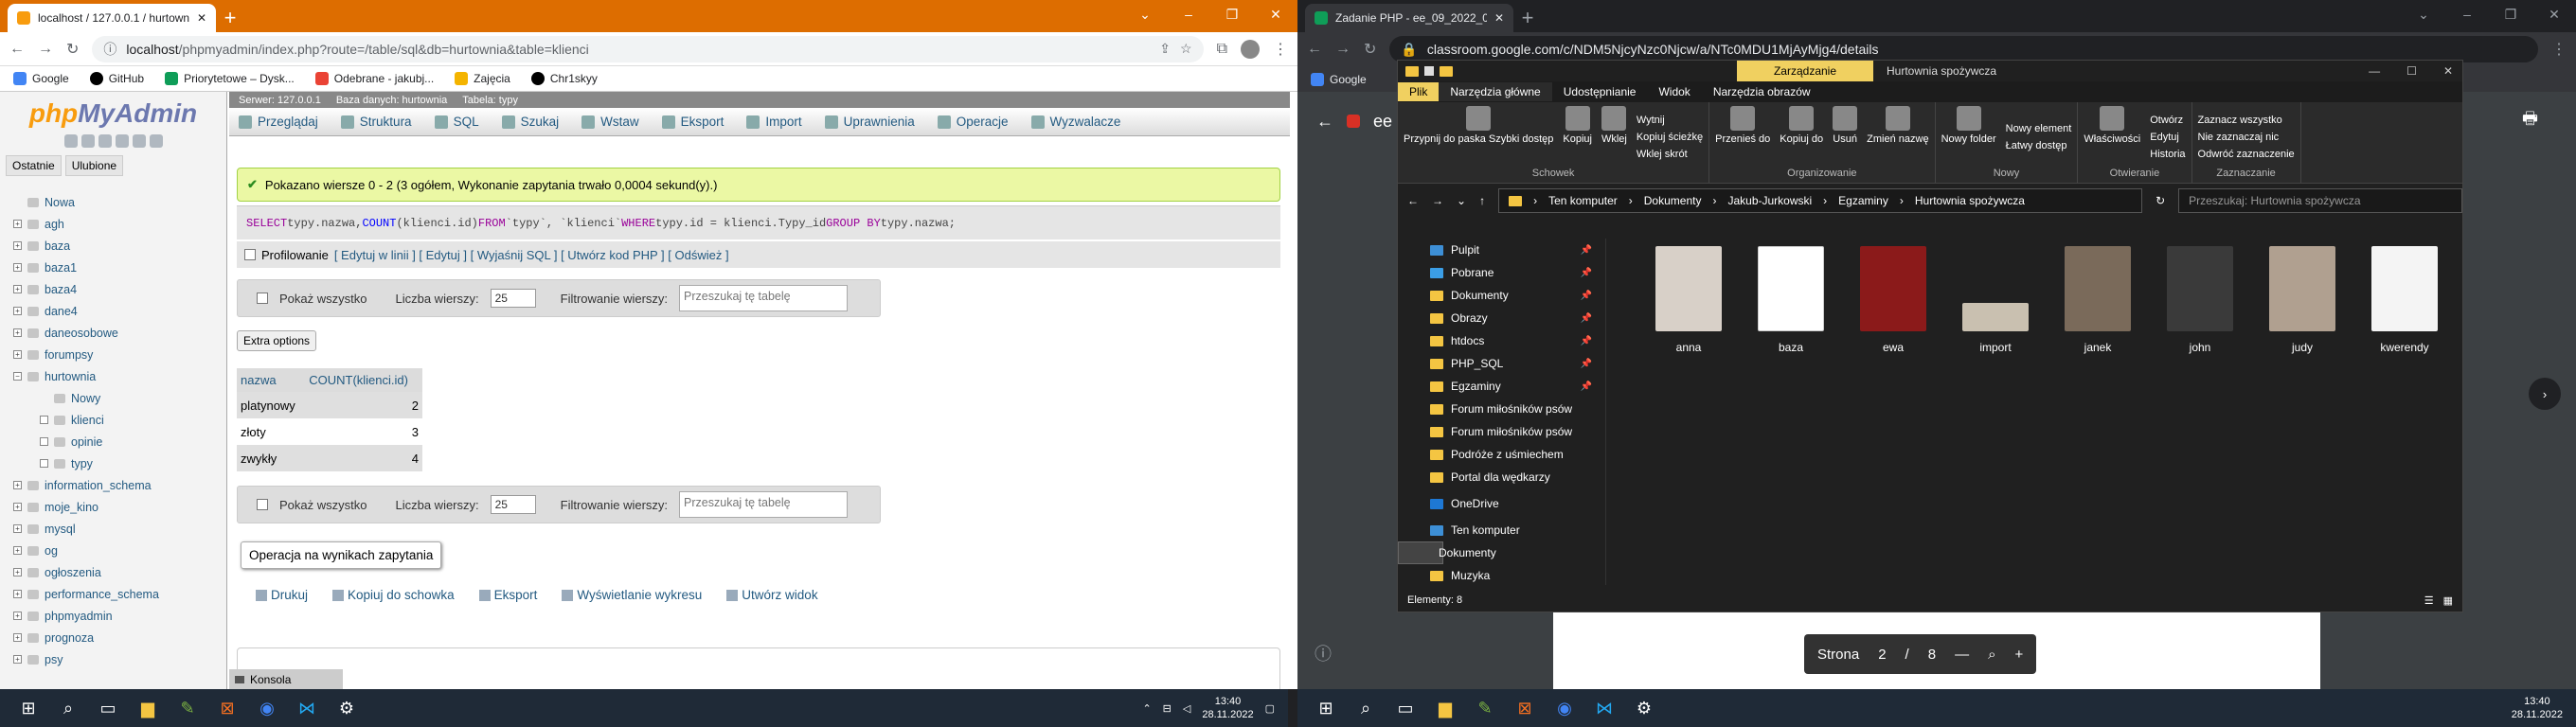 Image resolution: width=2576 pixels, height=727 pixels. I want to click on next-arrow-button: ›, so click(2545, 394).